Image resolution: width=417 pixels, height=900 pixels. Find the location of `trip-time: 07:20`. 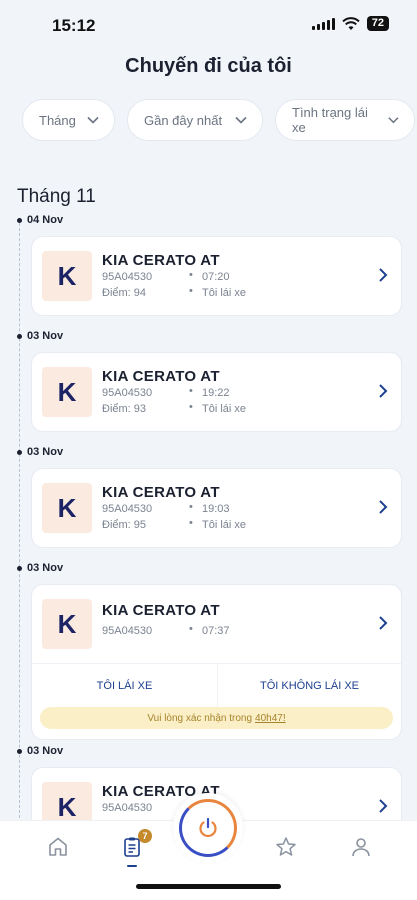

trip-time: 07:20 is located at coordinates (216, 277).